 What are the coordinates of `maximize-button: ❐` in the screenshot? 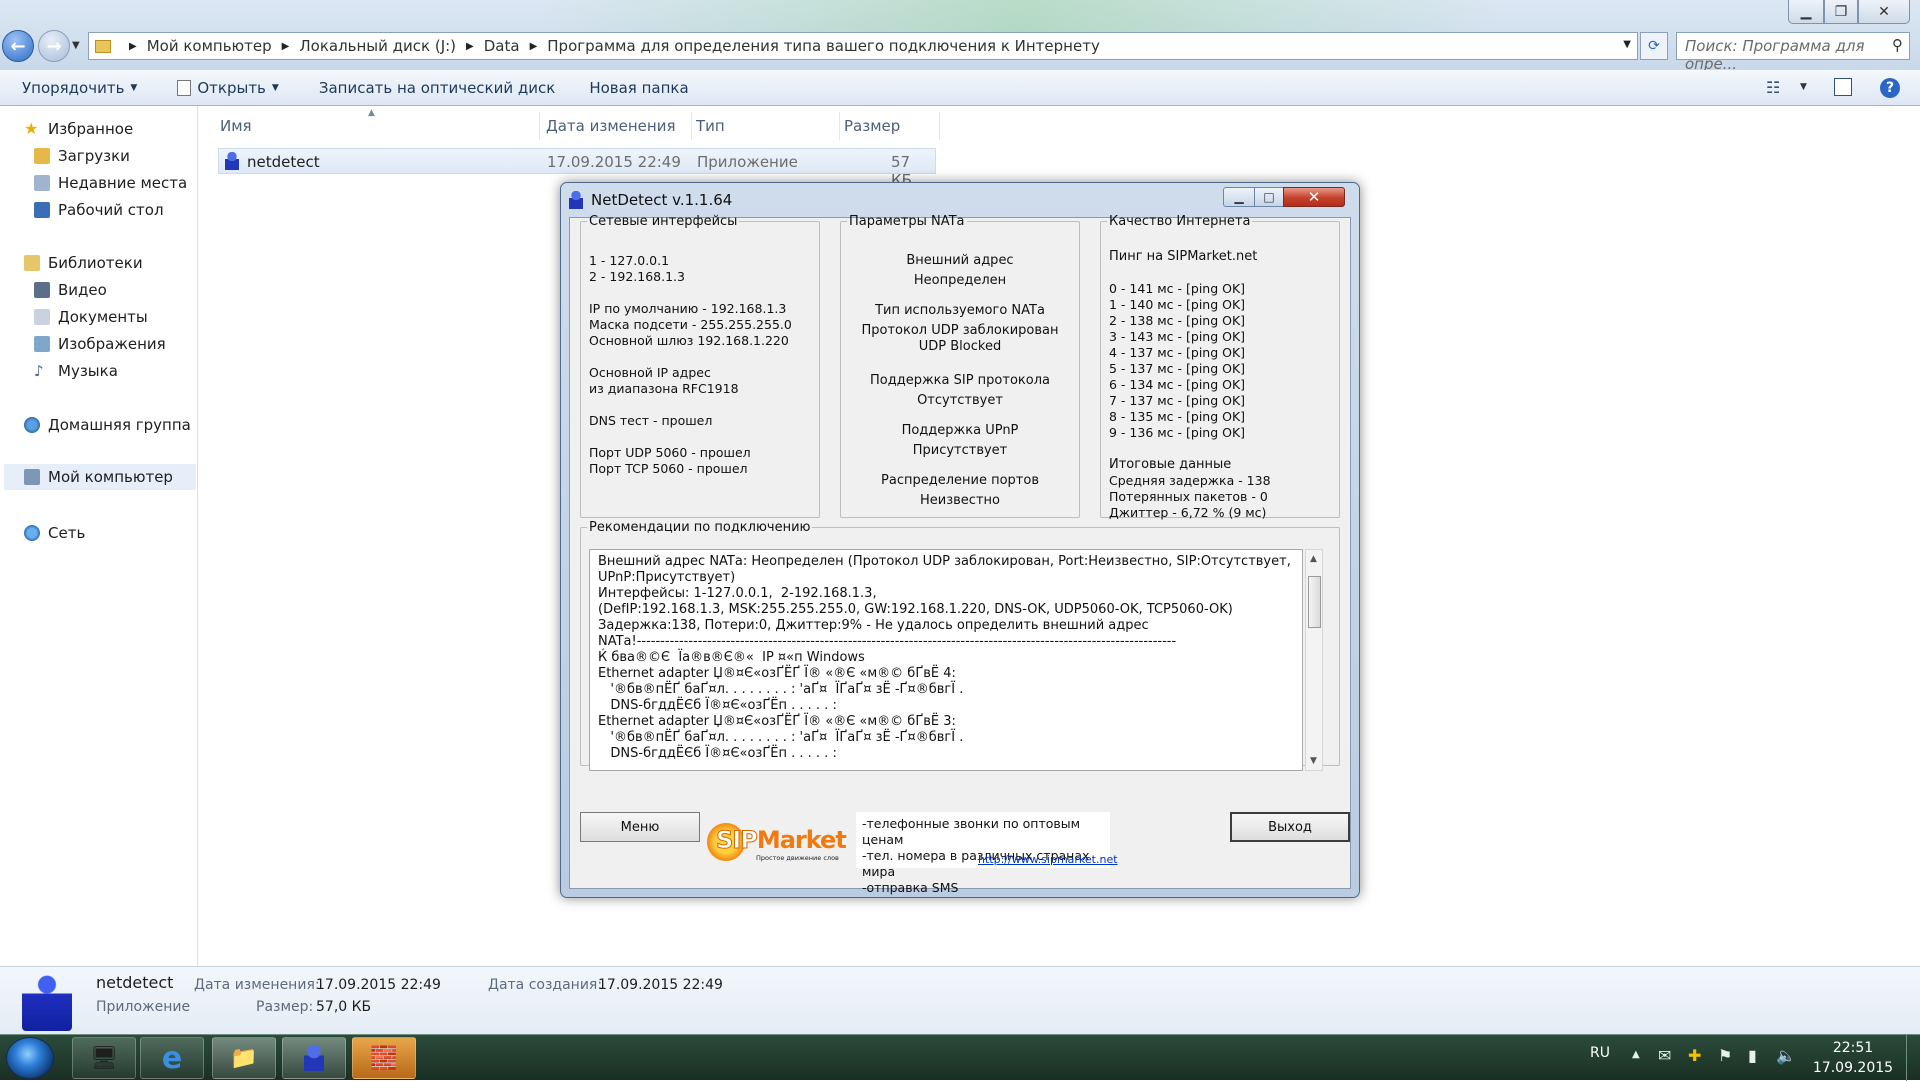 It's located at (1841, 12).